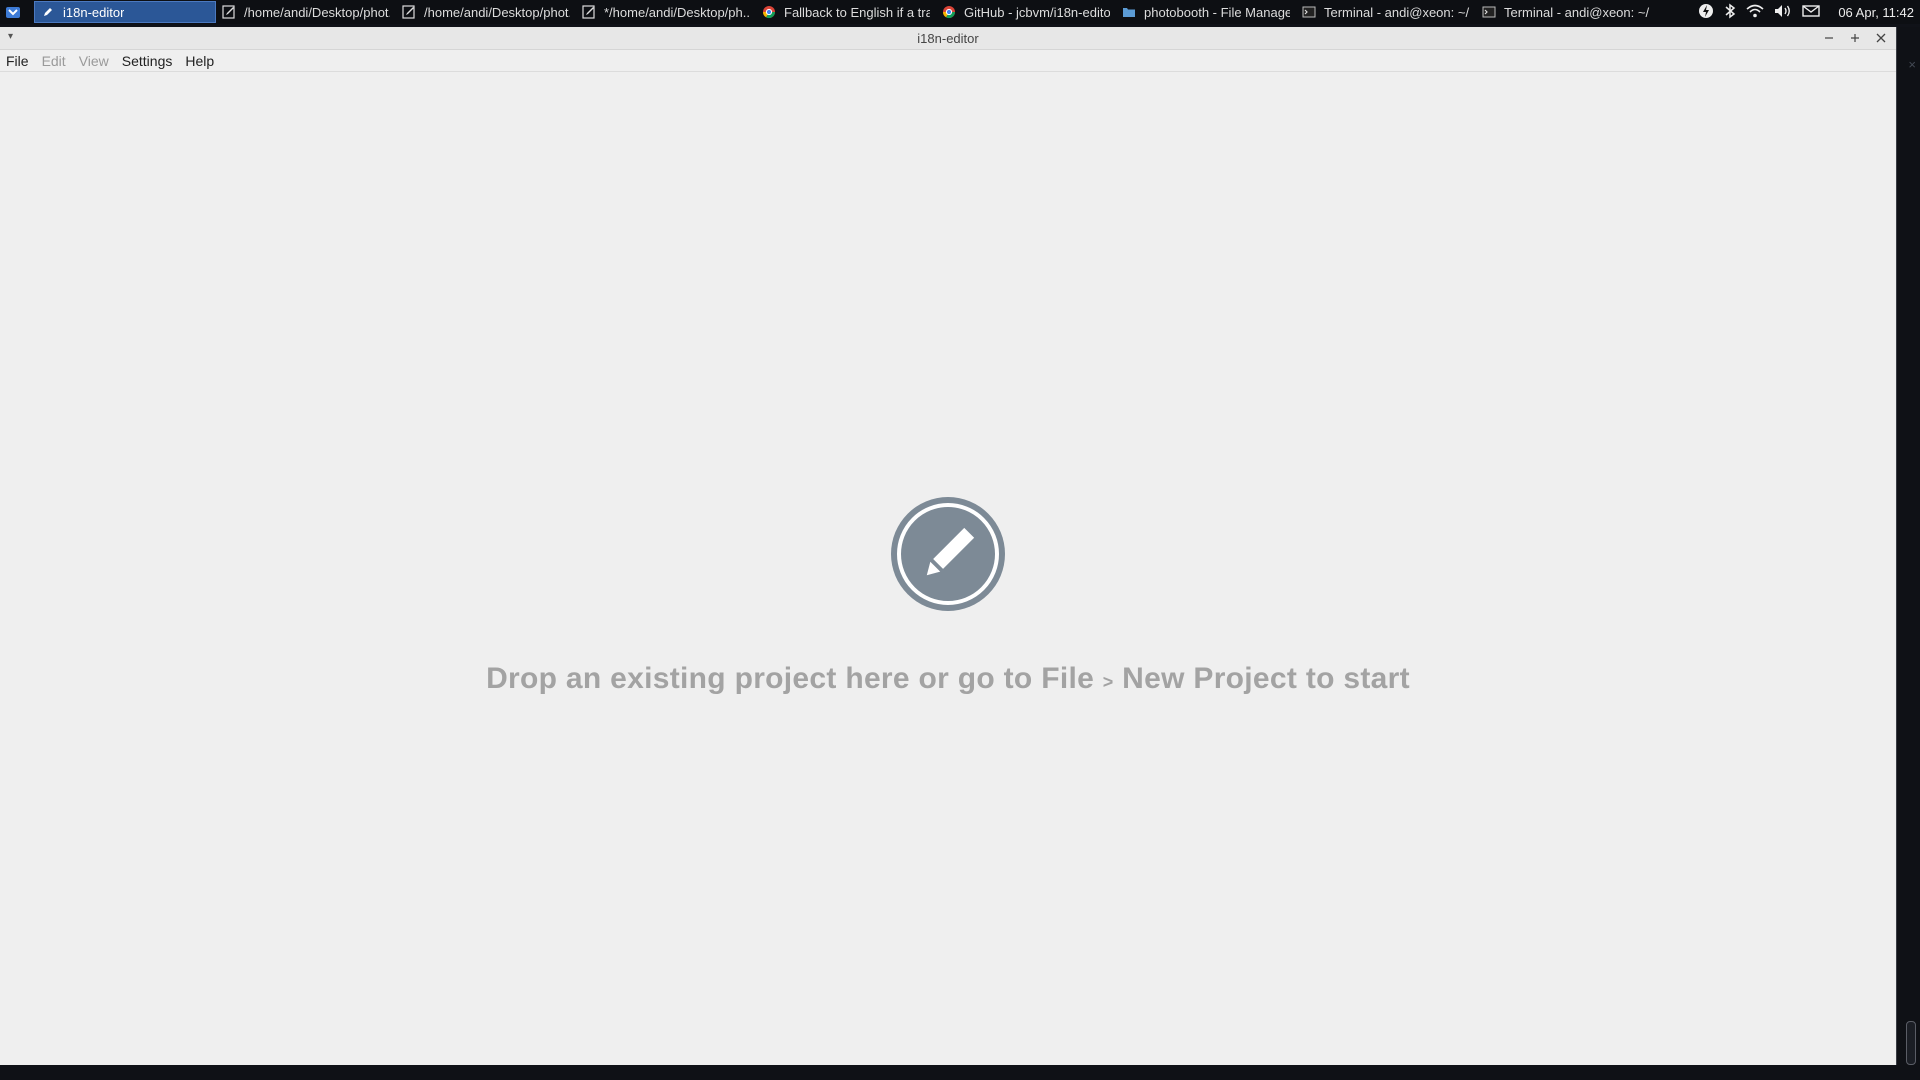 This screenshot has width=1920, height=1080. Describe the element at coordinates (1912, 64) in the screenshot. I see `background-close-icon: ×` at that location.